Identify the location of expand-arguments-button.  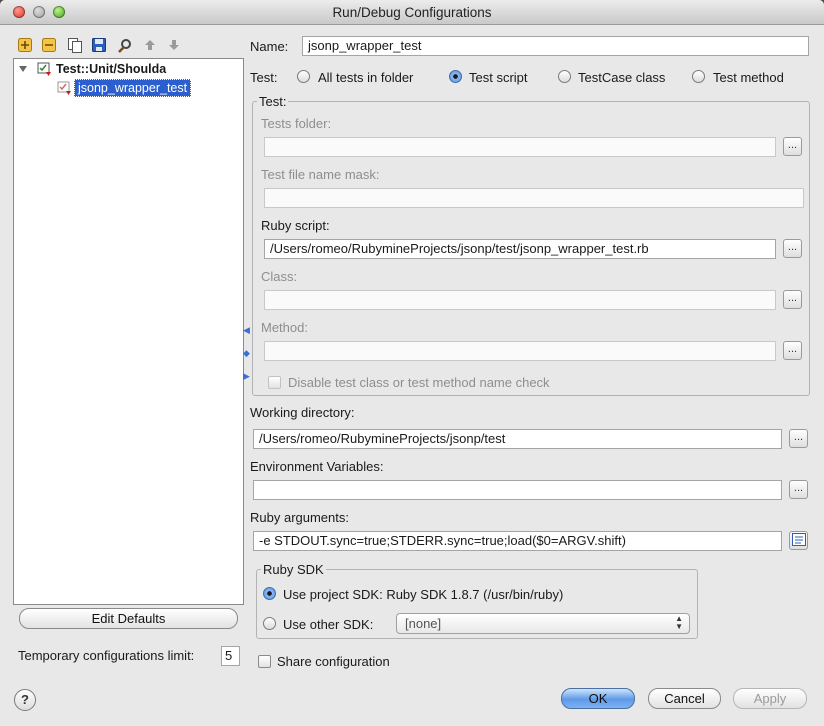
(798, 540).